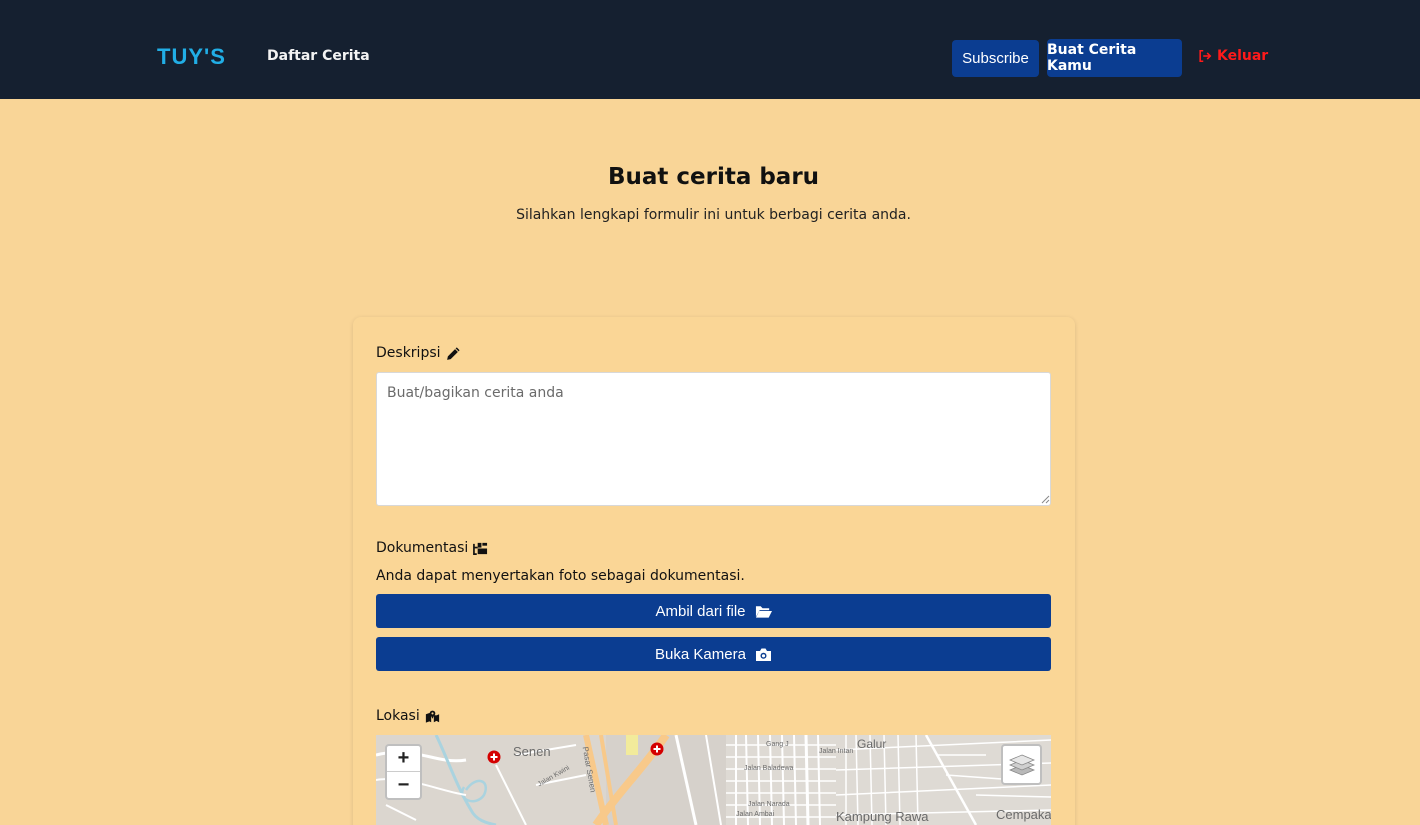 The height and width of the screenshot is (825, 1420). I want to click on logout-link: Keluar, so click(1233, 56).